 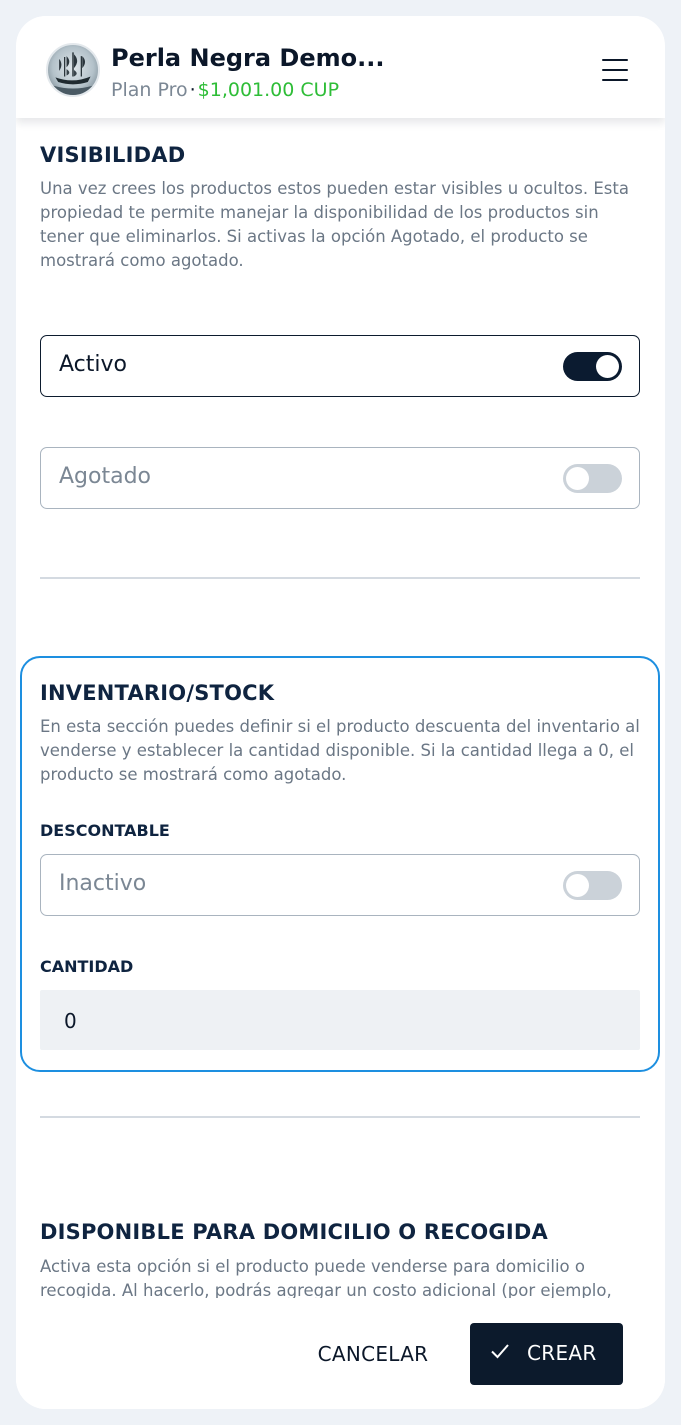 I want to click on plan-line: Plan Pro · $1,001.00 CUP, so click(x=225, y=90).